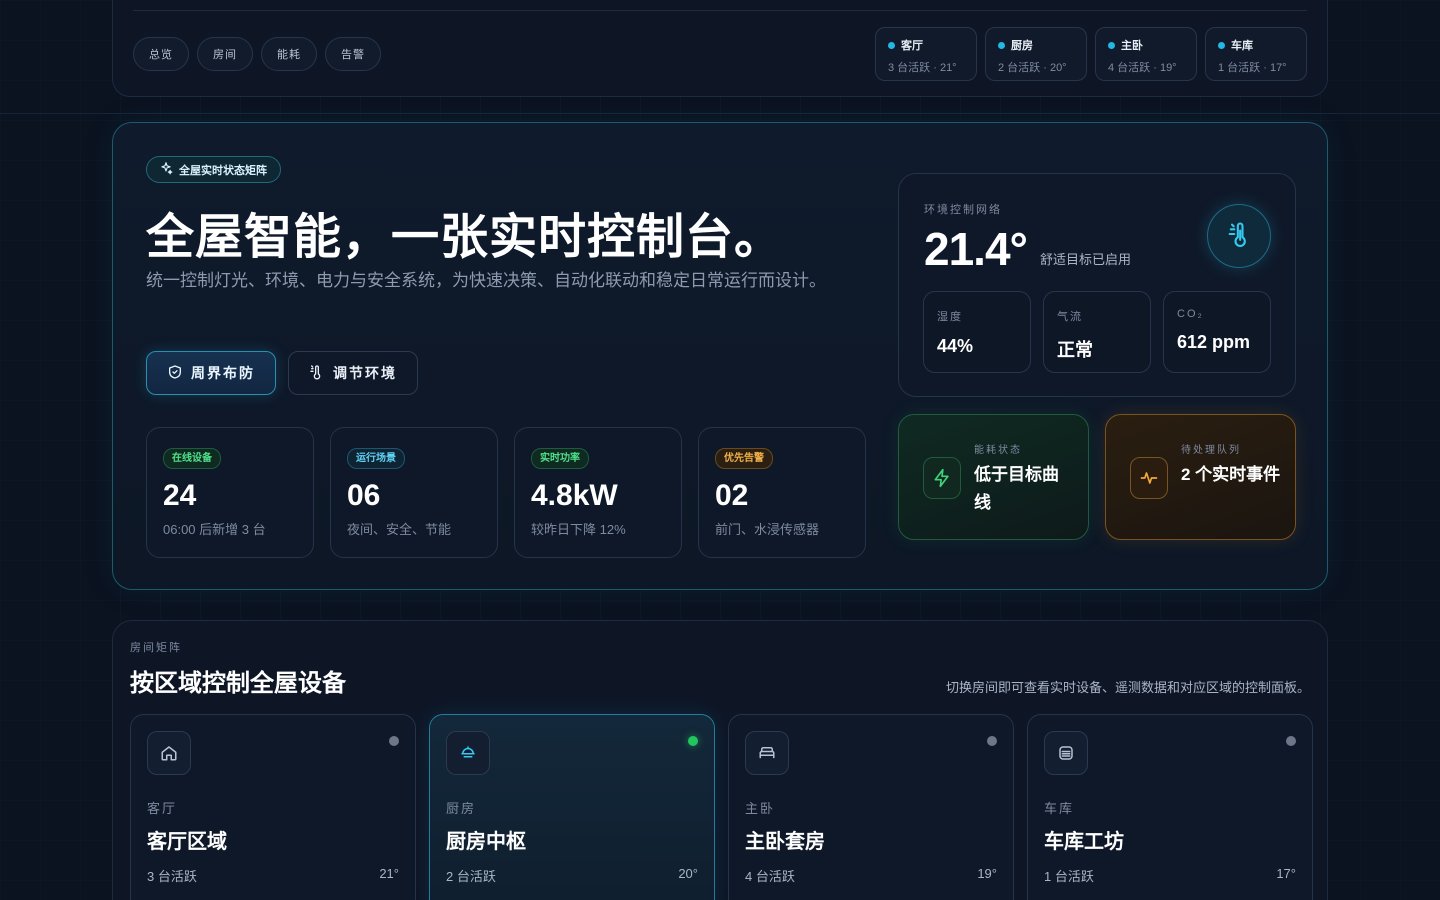  What do you see at coordinates (987, 873) in the screenshot?
I see `room-temperature: 19°` at bounding box center [987, 873].